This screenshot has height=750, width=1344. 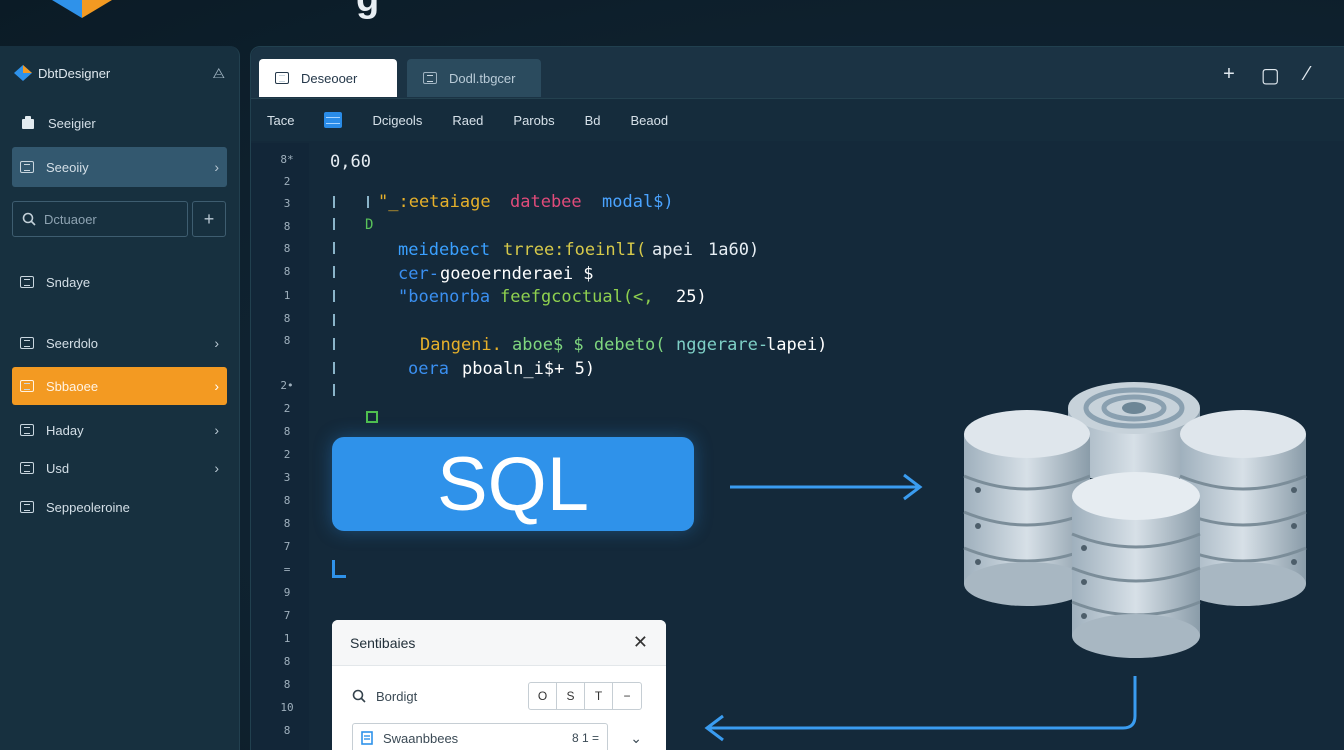 What do you see at coordinates (68, 282) in the screenshot?
I see `sidebar-item-label: Sndaye` at bounding box center [68, 282].